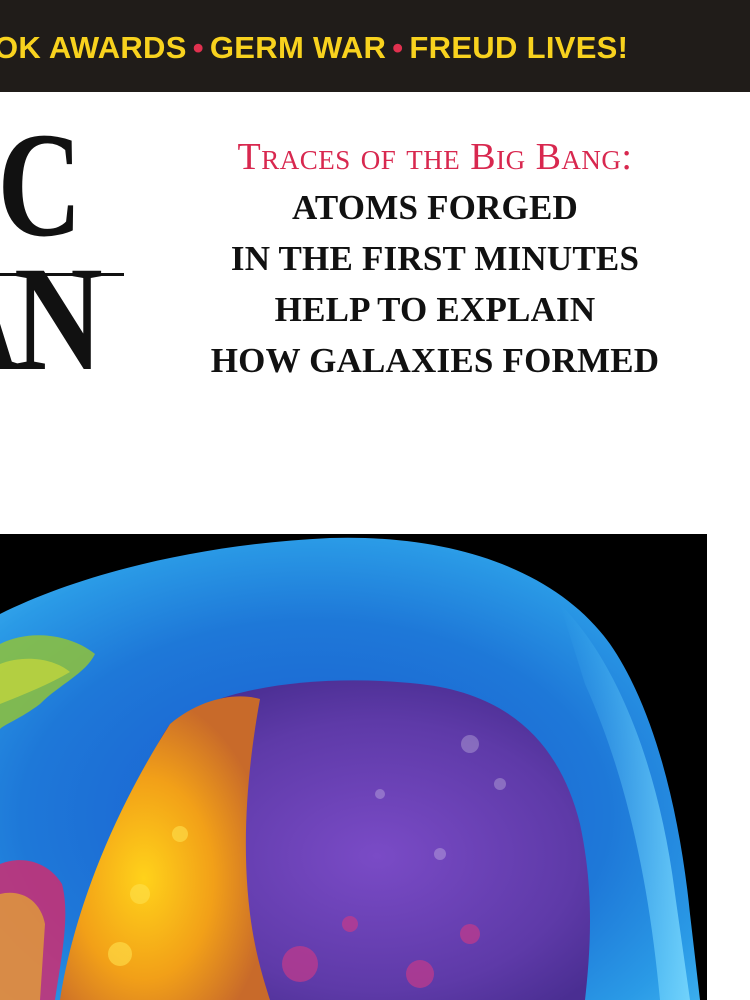 The width and height of the screenshot is (750, 1000). I want to click on masthead-logo: IC AN, so click(70, 252).